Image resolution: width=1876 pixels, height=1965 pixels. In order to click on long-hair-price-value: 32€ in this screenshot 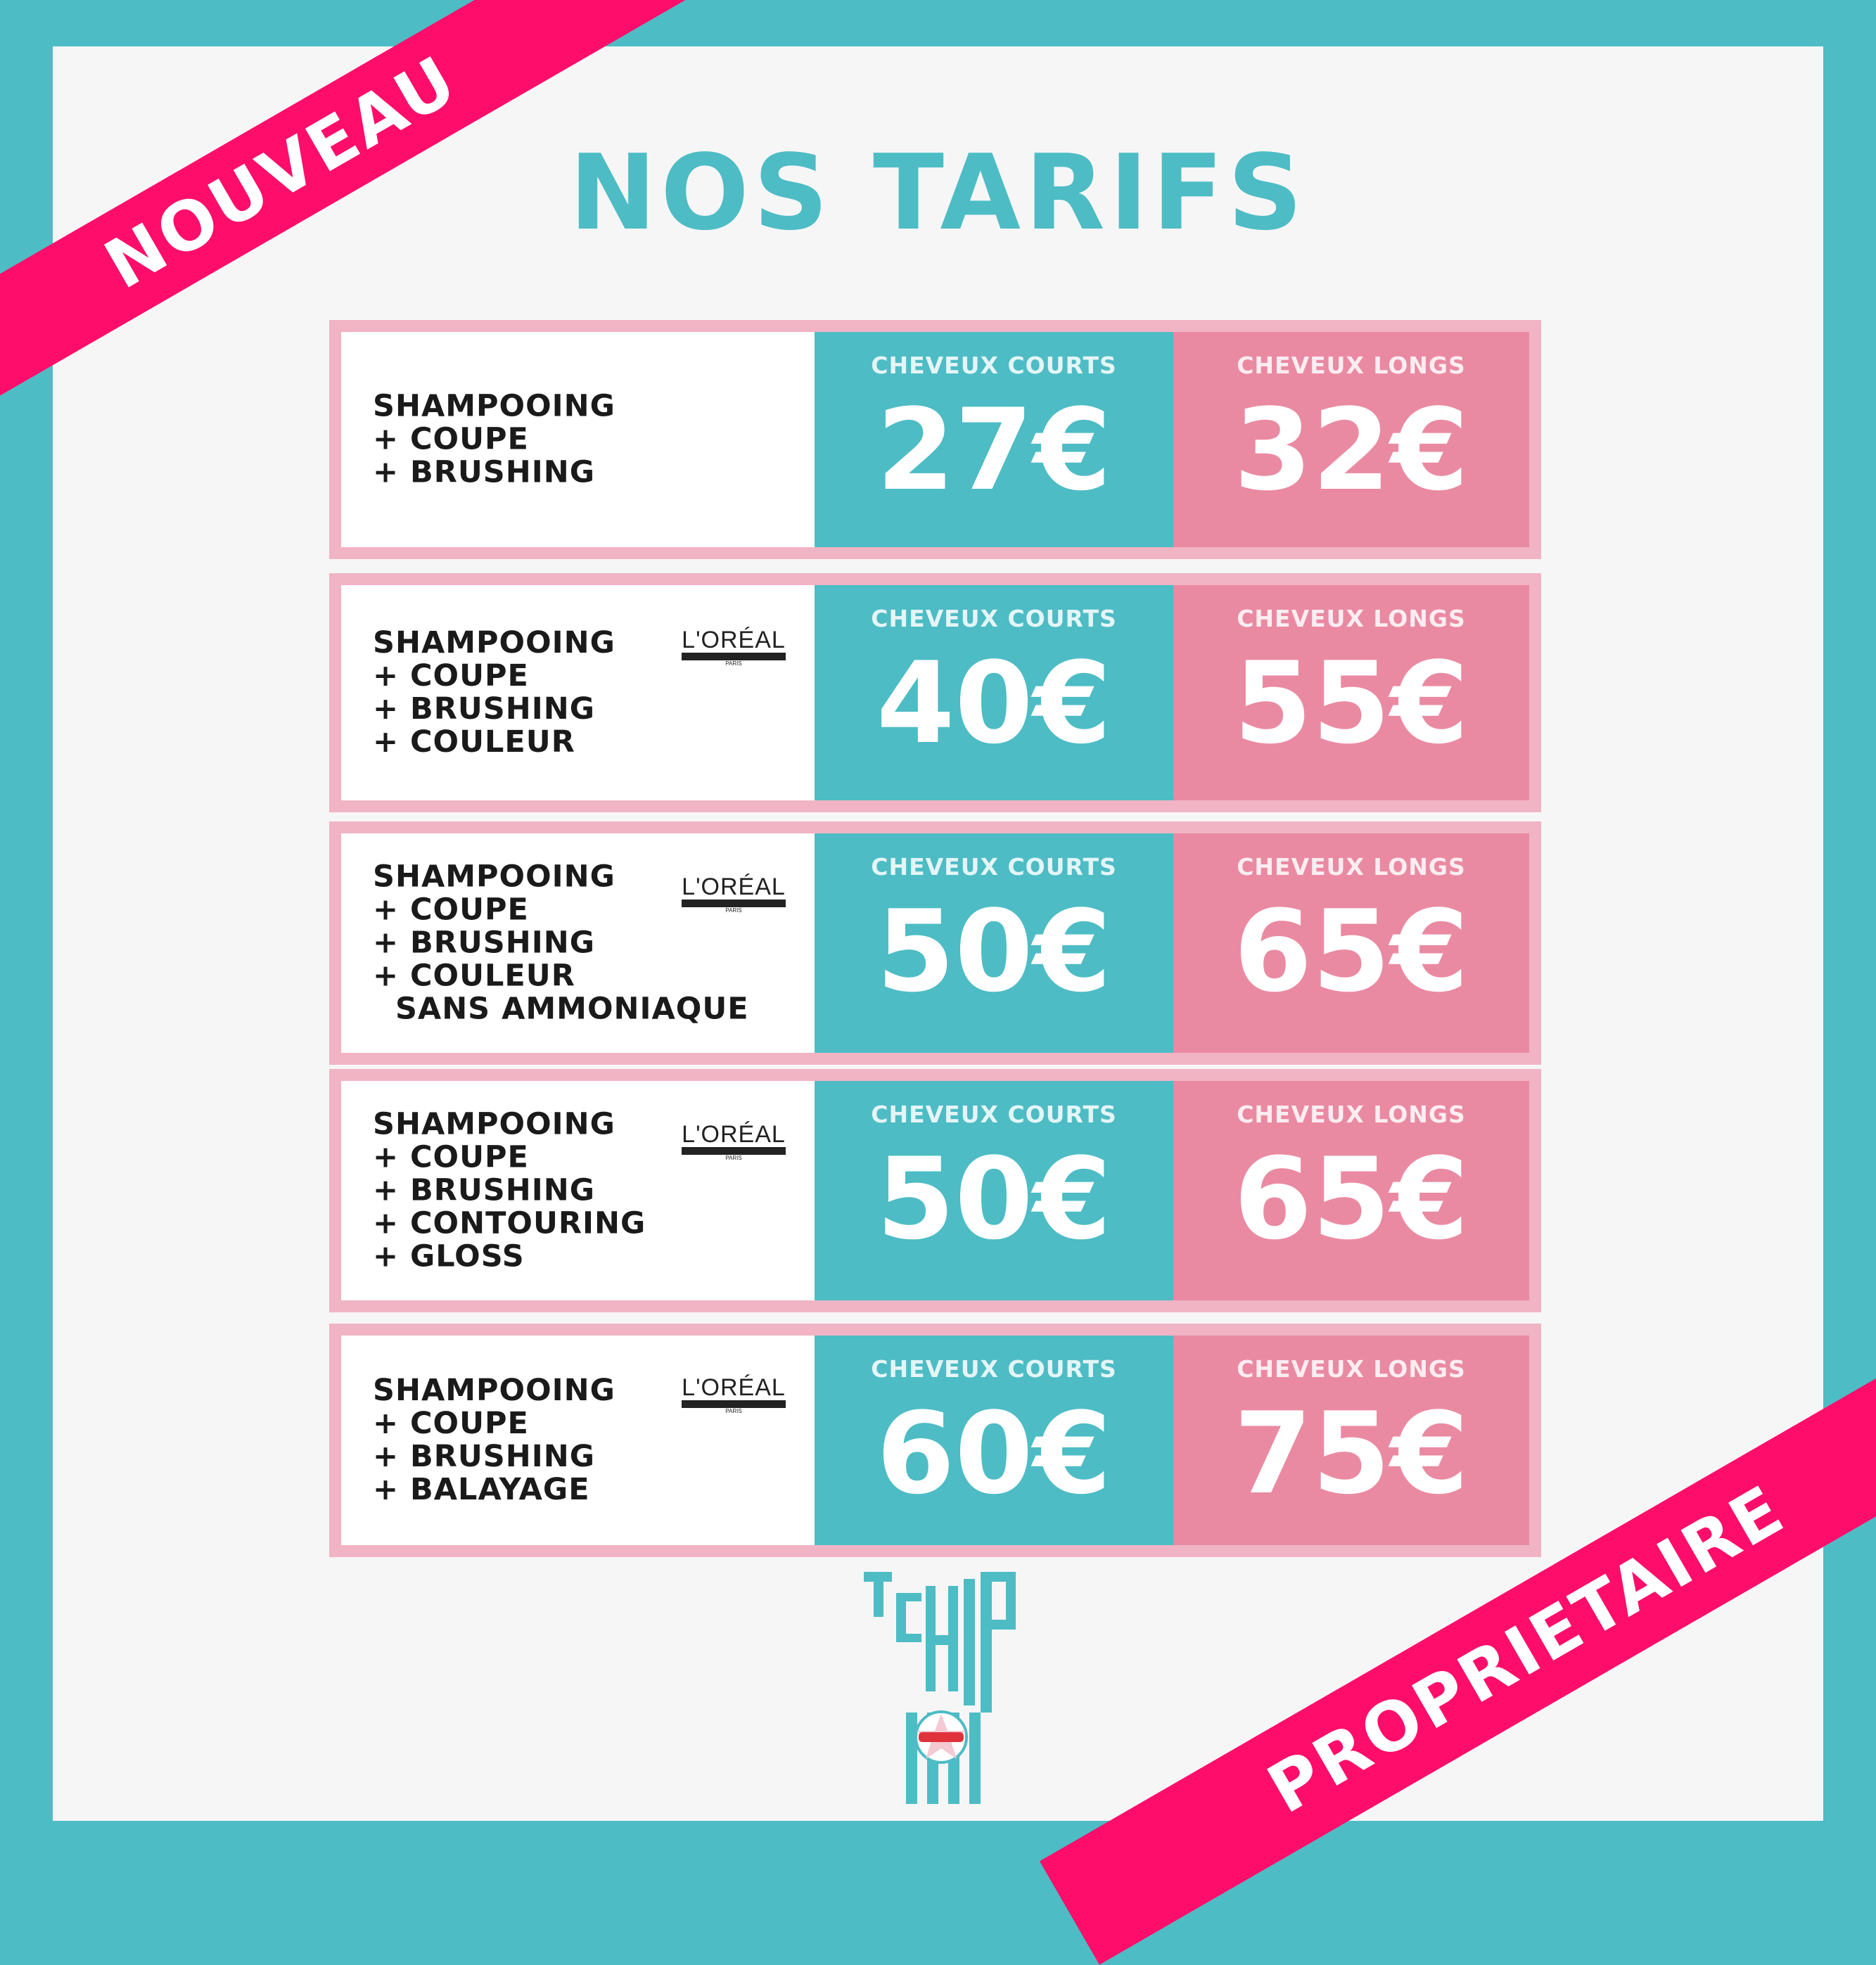, I will do `click(1351, 450)`.